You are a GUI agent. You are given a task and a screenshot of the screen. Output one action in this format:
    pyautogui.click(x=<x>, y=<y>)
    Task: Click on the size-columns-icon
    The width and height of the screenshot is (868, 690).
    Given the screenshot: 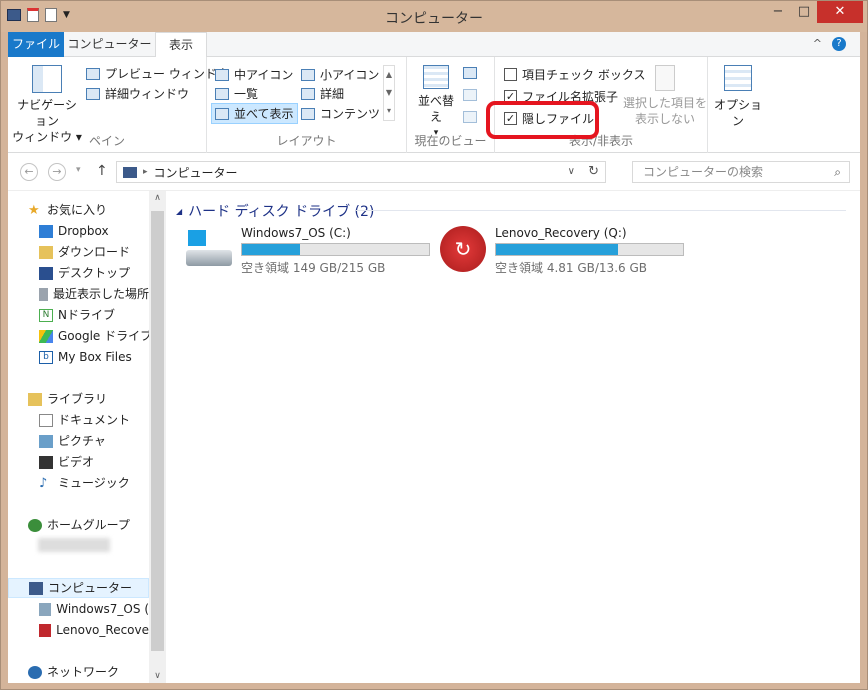 What is the action you would take?
    pyautogui.click(x=470, y=117)
    